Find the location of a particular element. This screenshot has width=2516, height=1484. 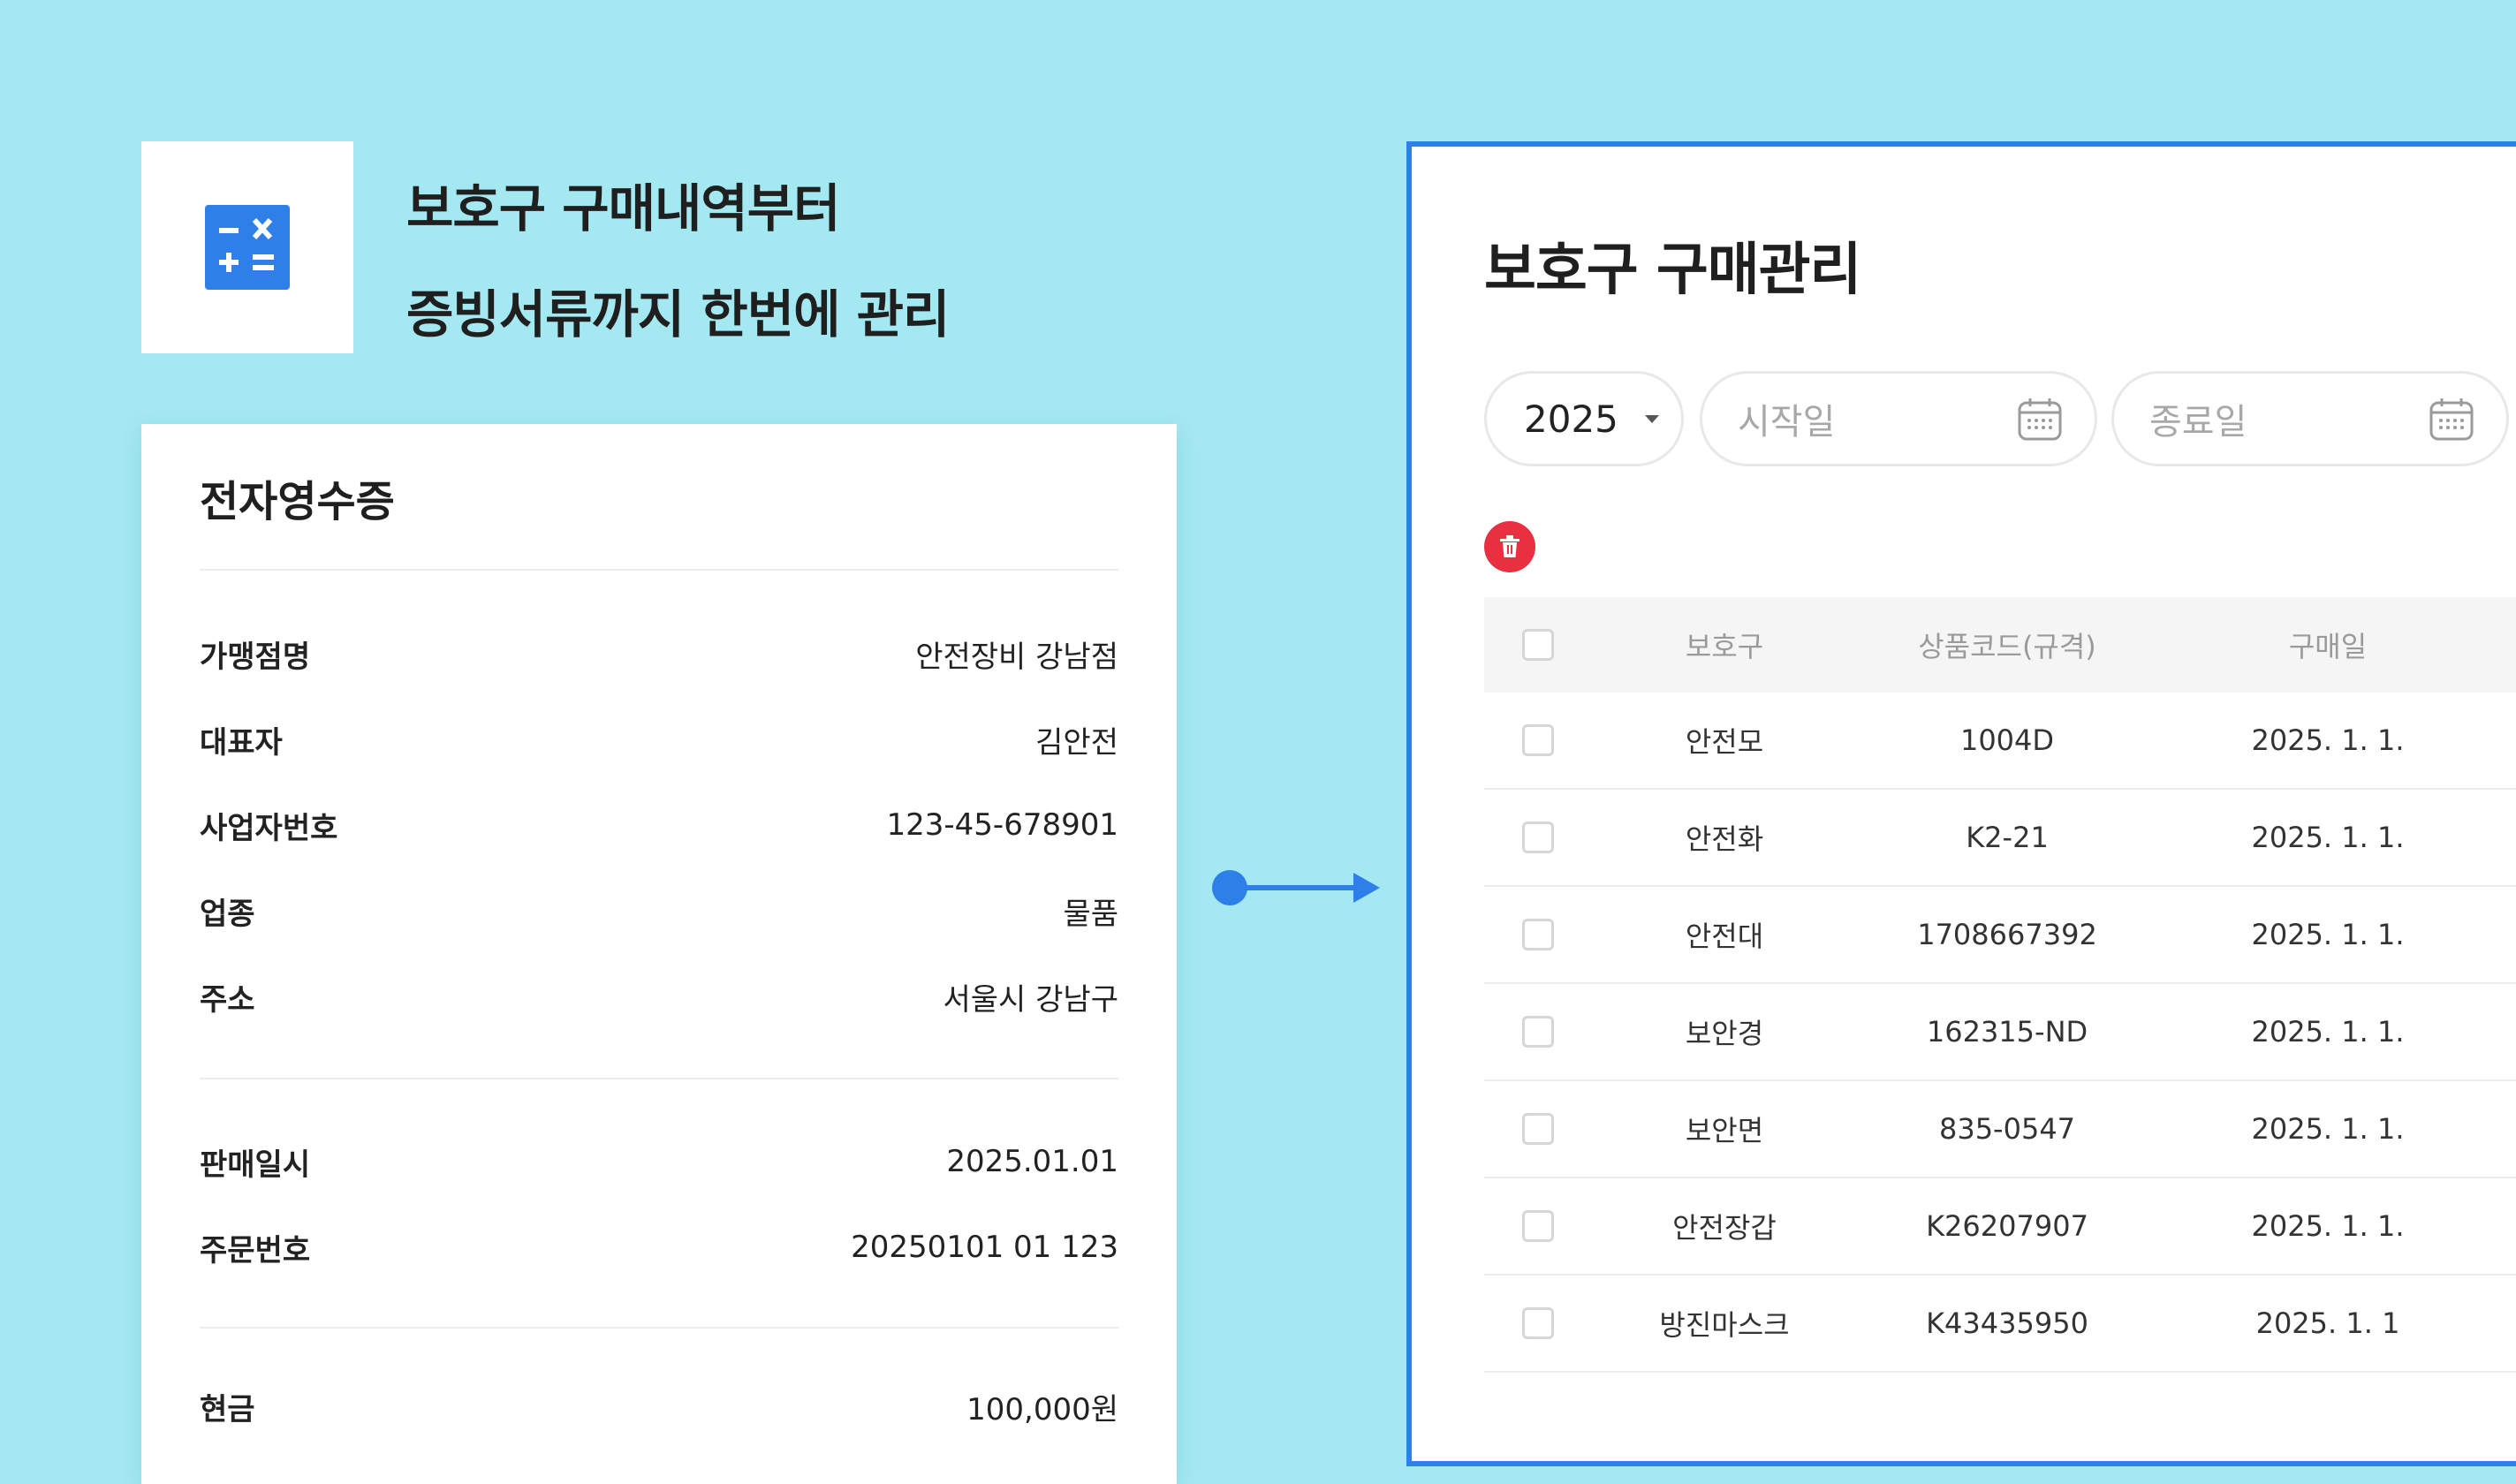

table-header: 보호구 상품코드(규격) 구매일 is located at coordinates (2000, 645).